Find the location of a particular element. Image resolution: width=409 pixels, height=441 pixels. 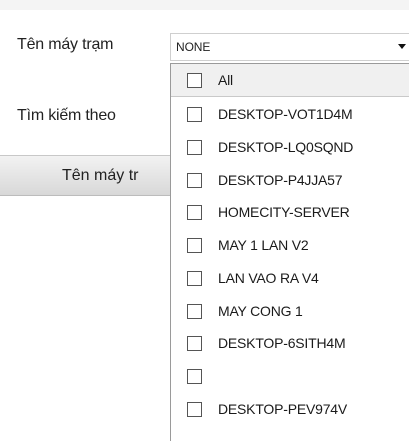

dropdown-option: DESKTOP-6SITH4M is located at coordinates (290, 343).